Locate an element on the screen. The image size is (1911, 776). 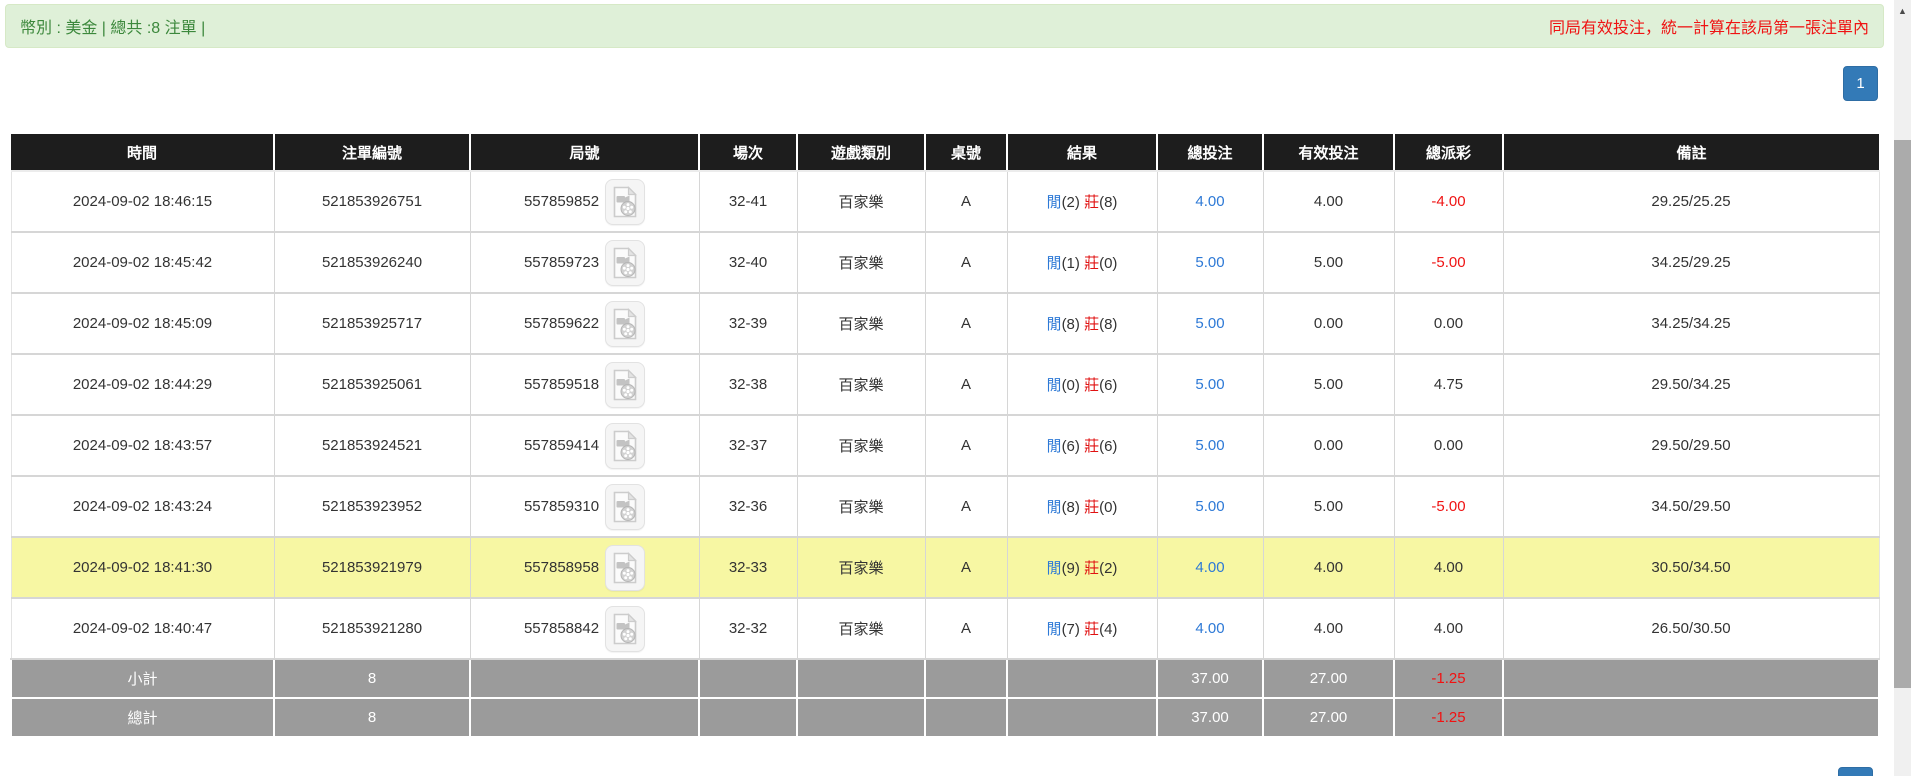
header-game-type: 遊戲類別 is located at coordinates (861, 153).